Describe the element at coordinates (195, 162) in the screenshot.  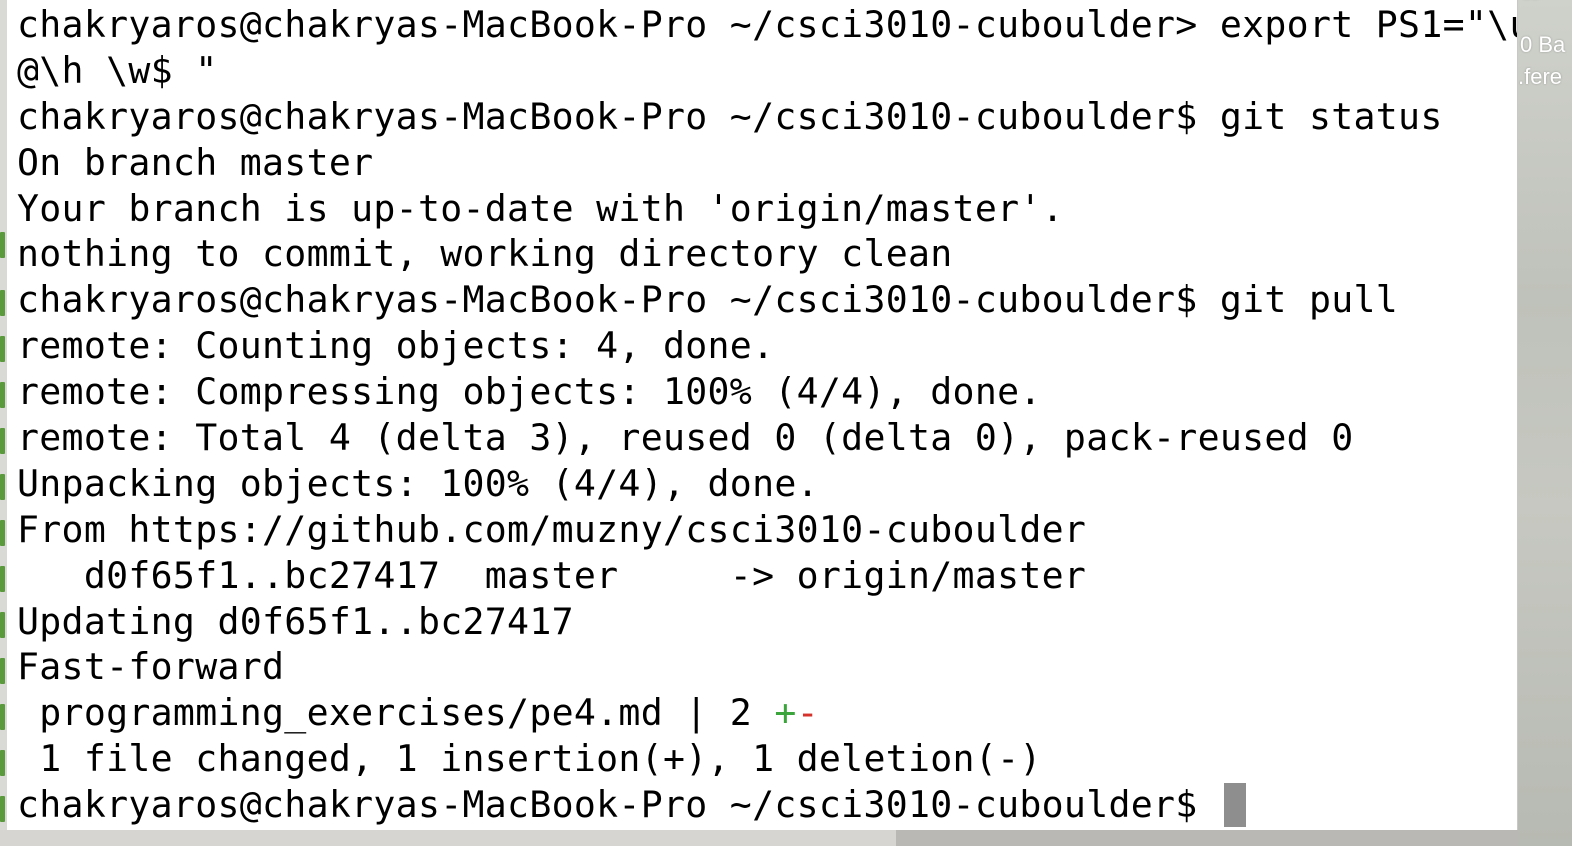
I see `line-text: On branch master` at that location.